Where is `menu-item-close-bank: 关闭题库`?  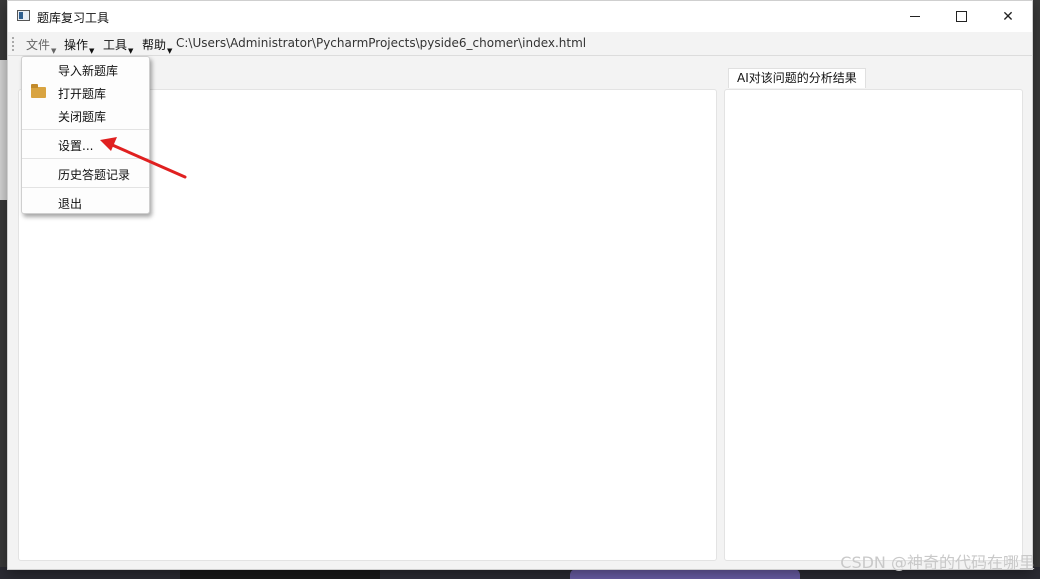
menu-item-close-bank: 关闭题库 is located at coordinates (85, 115).